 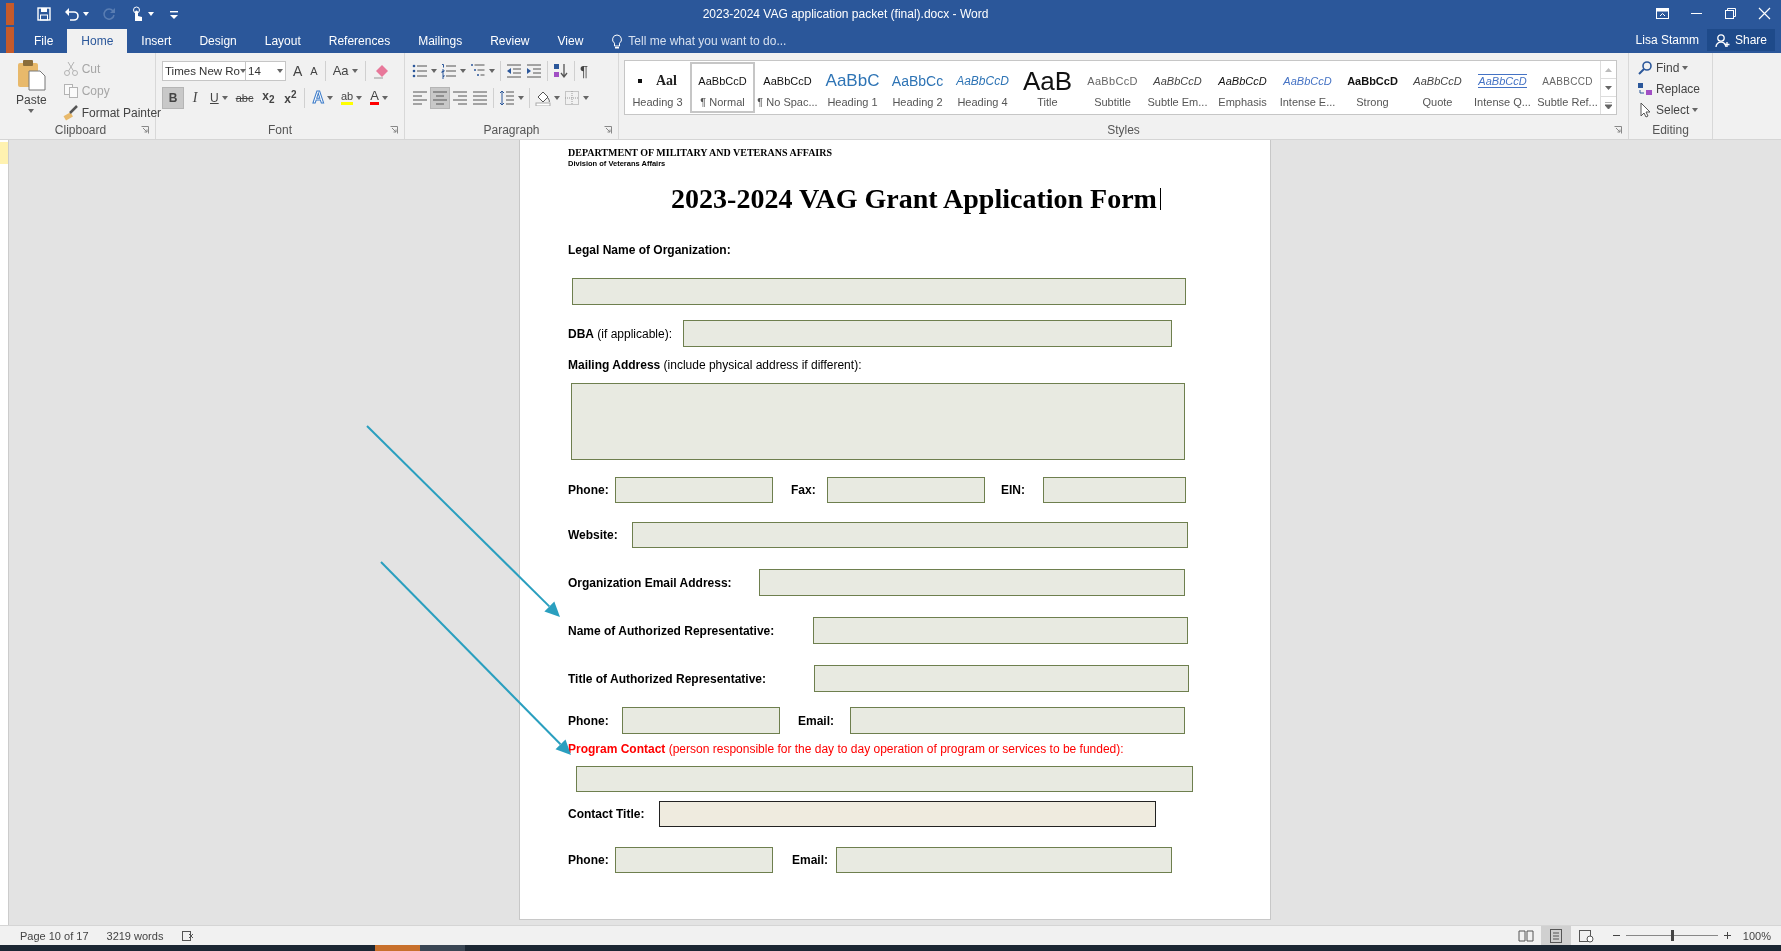 I want to click on group-label: Styles, so click(x=1123, y=129).